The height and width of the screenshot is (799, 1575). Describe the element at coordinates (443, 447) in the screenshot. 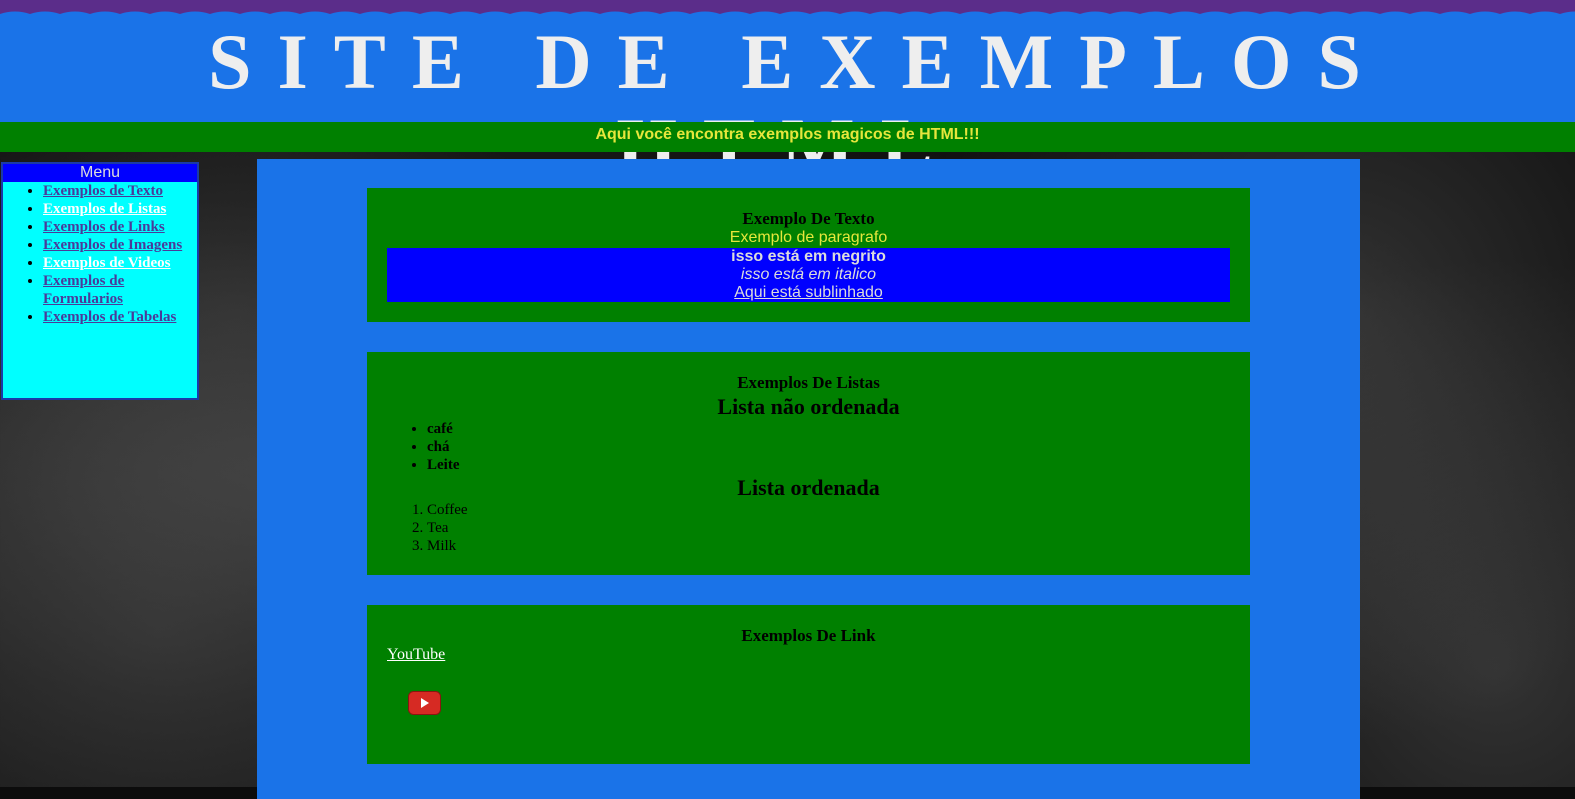

I see `list-item: chá` at that location.